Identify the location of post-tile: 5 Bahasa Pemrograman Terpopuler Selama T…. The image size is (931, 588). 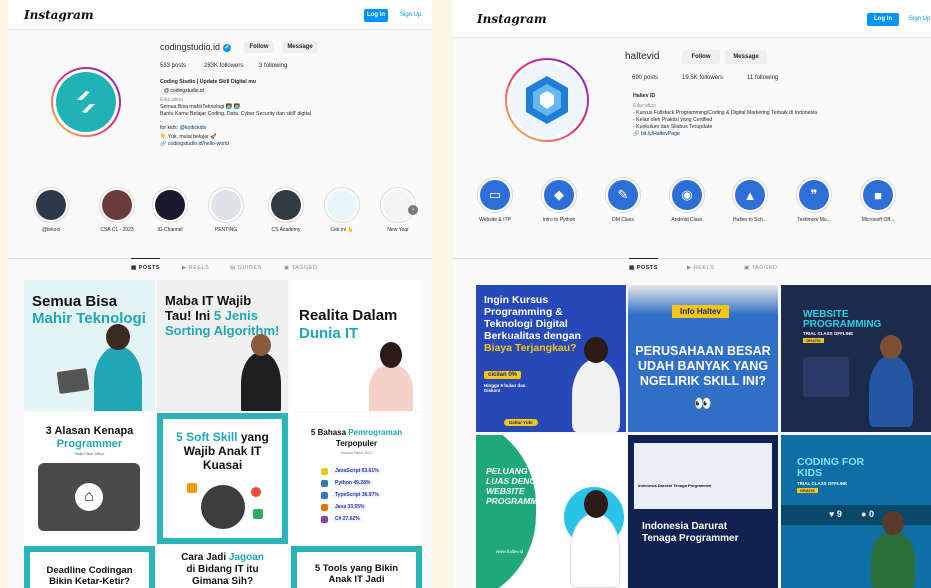
(356, 478).